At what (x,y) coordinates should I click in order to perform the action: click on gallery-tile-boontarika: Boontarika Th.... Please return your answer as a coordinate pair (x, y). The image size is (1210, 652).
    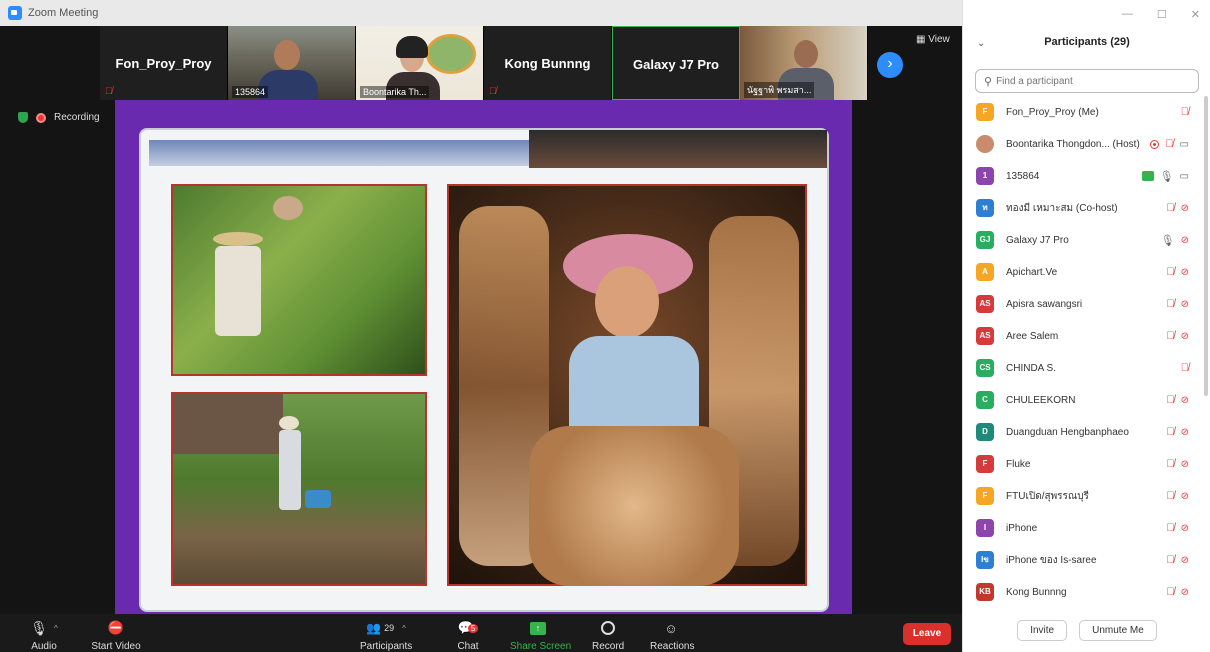
    Looking at the image, I should click on (420, 63).